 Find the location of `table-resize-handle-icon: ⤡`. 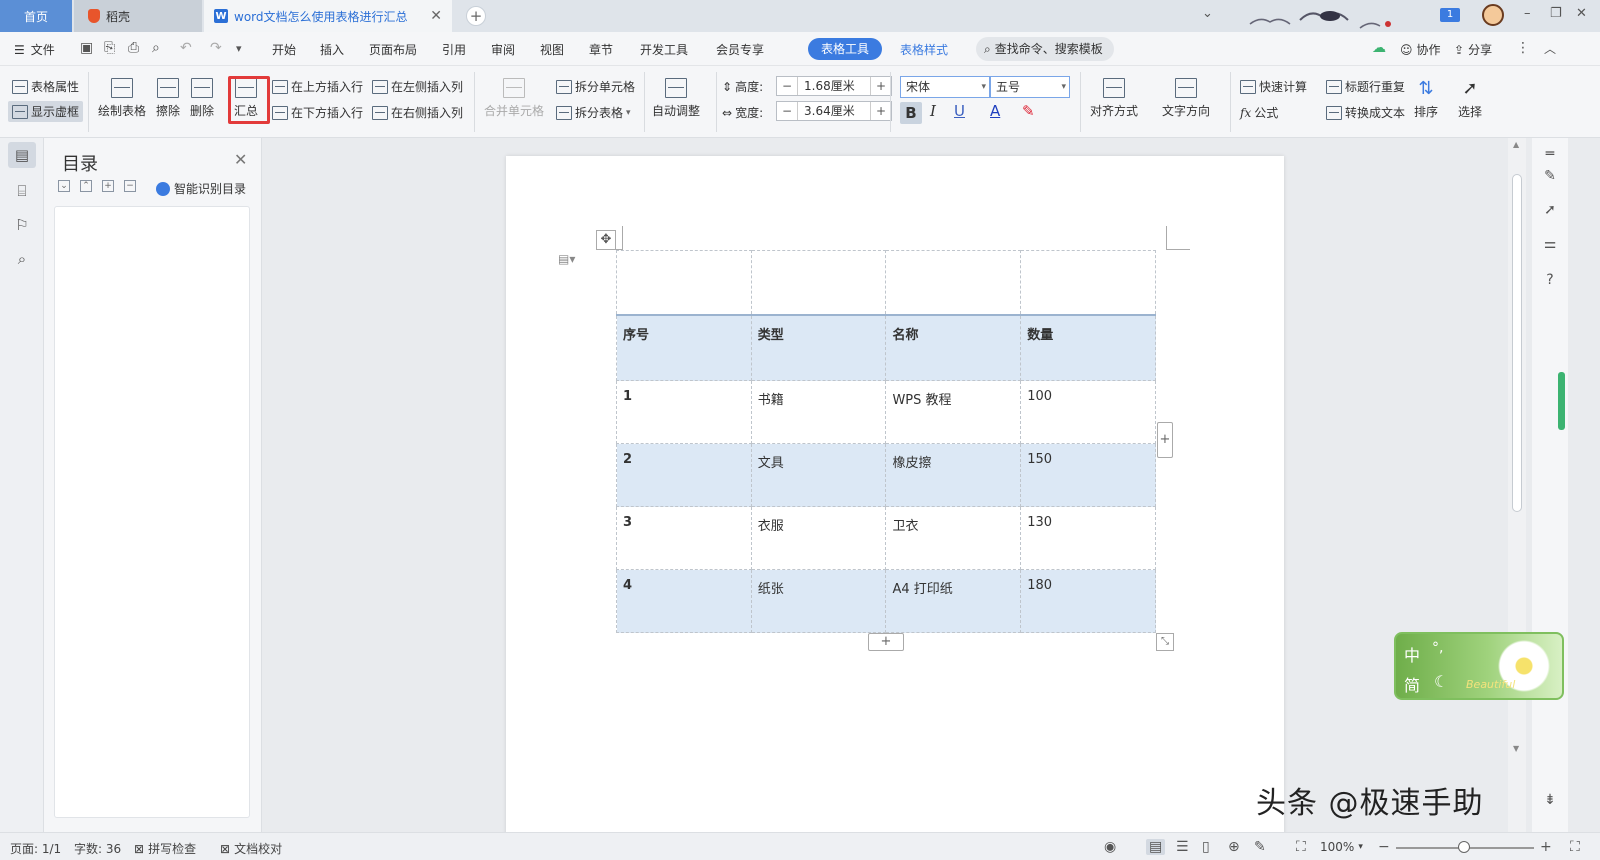

table-resize-handle-icon: ⤡ is located at coordinates (1165, 642).